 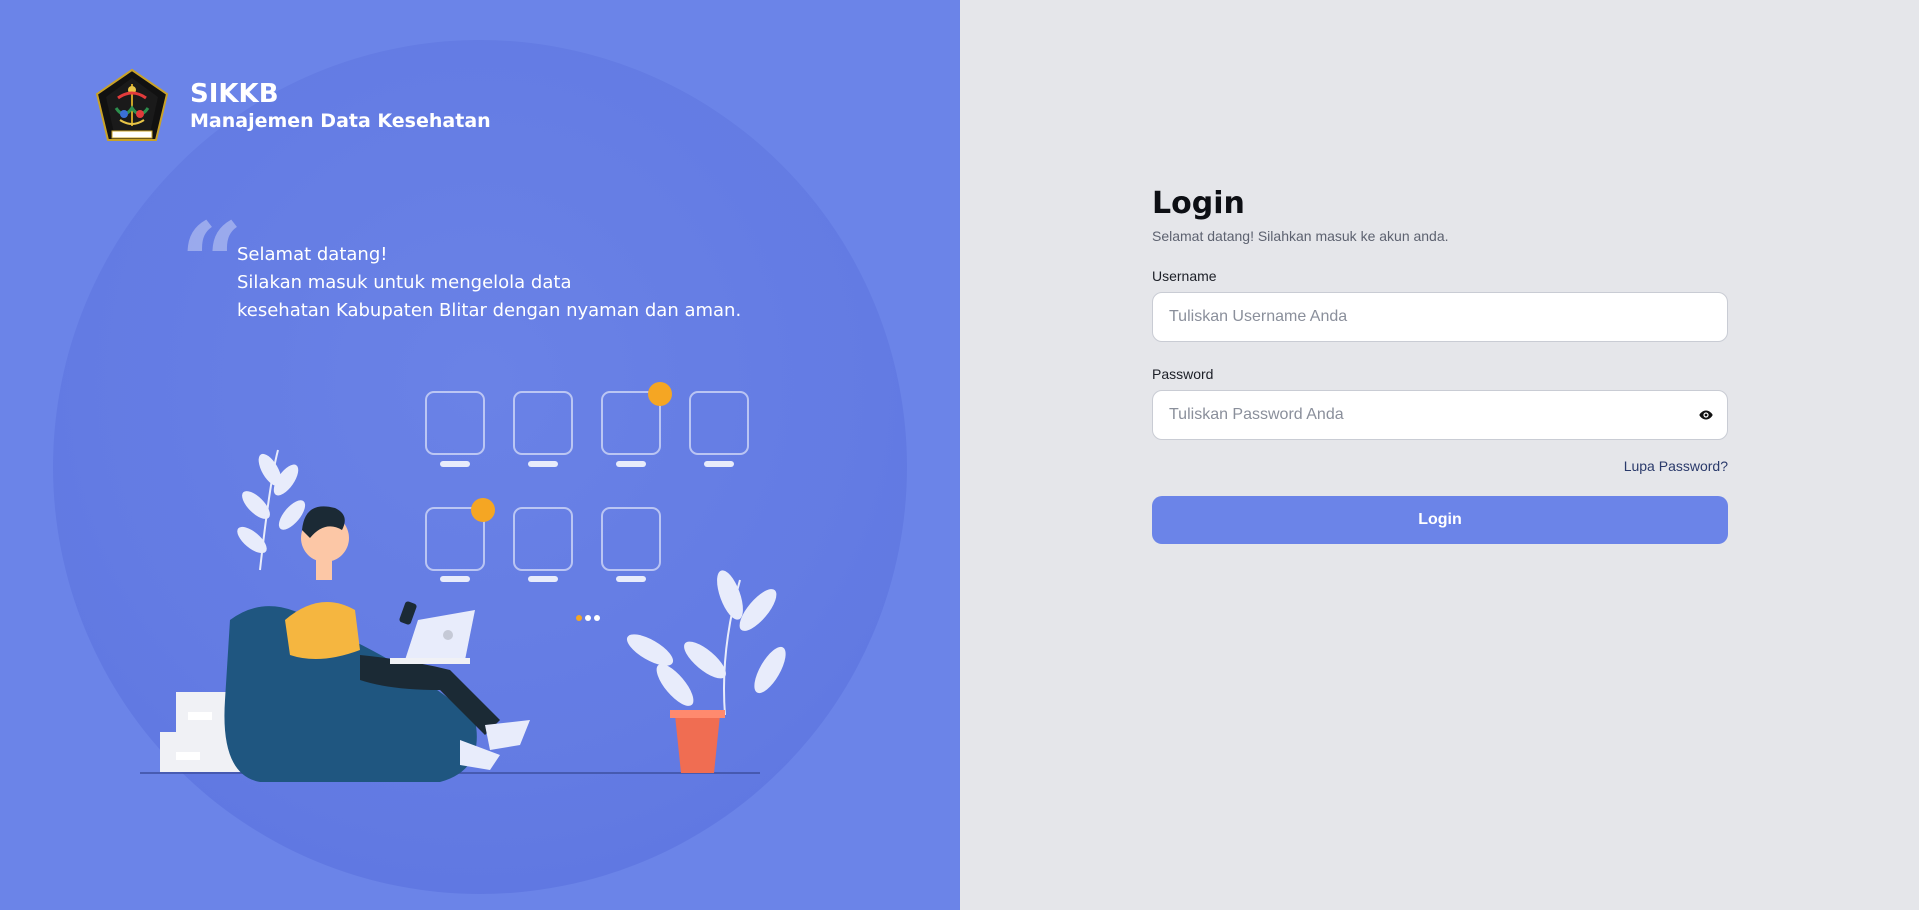 What do you see at coordinates (1183, 374) in the screenshot?
I see `password-label: Password` at bounding box center [1183, 374].